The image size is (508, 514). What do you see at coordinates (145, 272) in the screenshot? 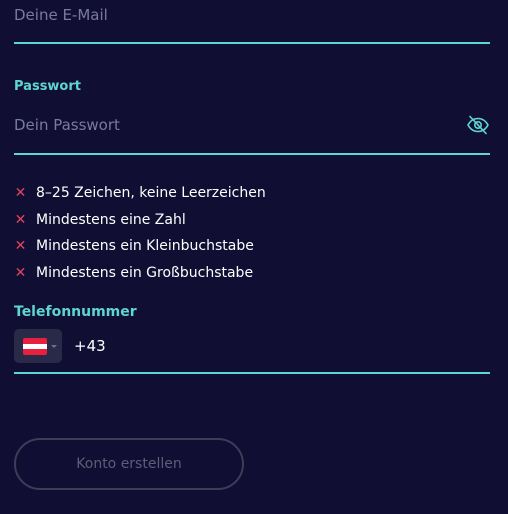
I see `requirement-text: Mindestens ein Großbuchstabe` at bounding box center [145, 272].